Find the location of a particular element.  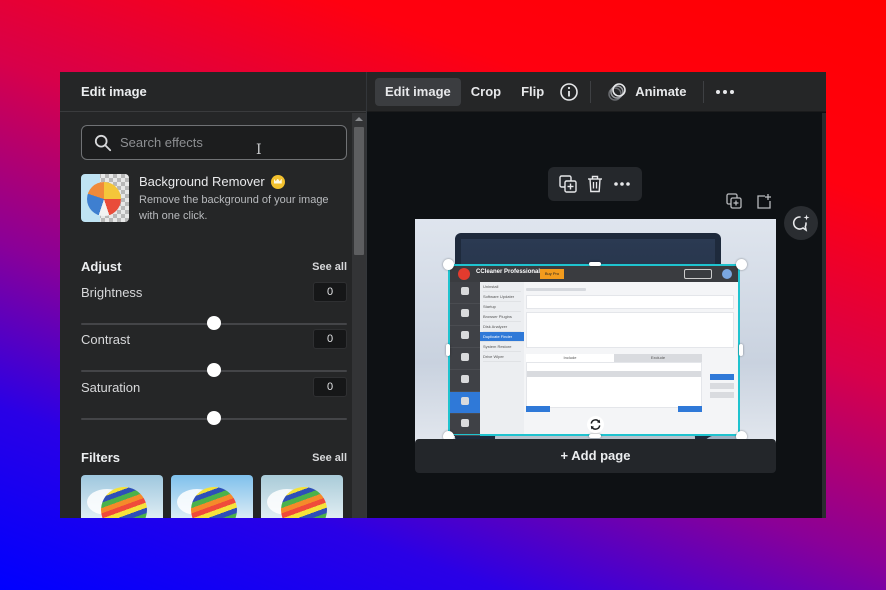

app-main-content: Include Exclude is located at coordinates (630, 359).